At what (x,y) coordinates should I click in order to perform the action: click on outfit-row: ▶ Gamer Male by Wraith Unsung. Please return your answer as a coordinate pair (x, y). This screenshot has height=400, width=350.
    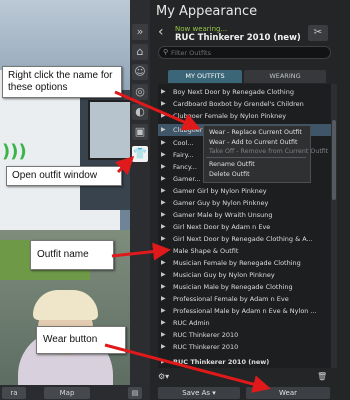
    Looking at the image, I should click on (244, 215).